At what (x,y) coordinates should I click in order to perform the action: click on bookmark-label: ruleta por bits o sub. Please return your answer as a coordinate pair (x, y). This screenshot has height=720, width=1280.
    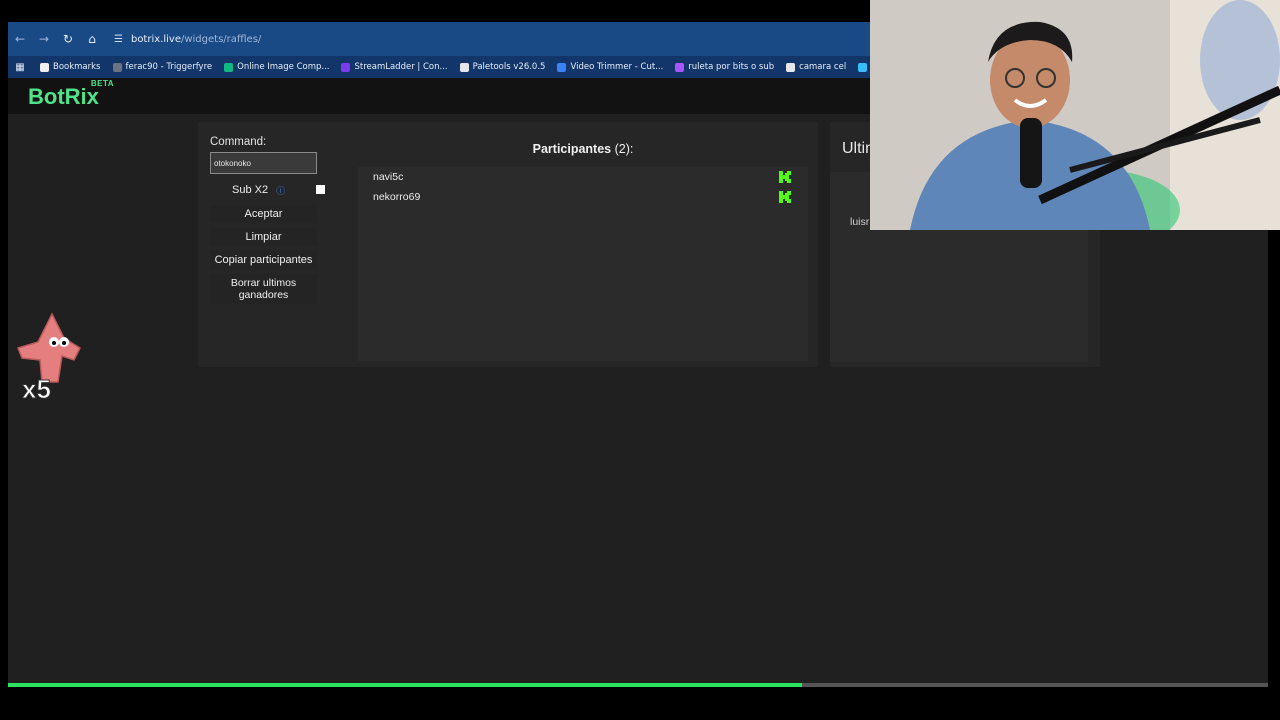
    Looking at the image, I should click on (731, 67).